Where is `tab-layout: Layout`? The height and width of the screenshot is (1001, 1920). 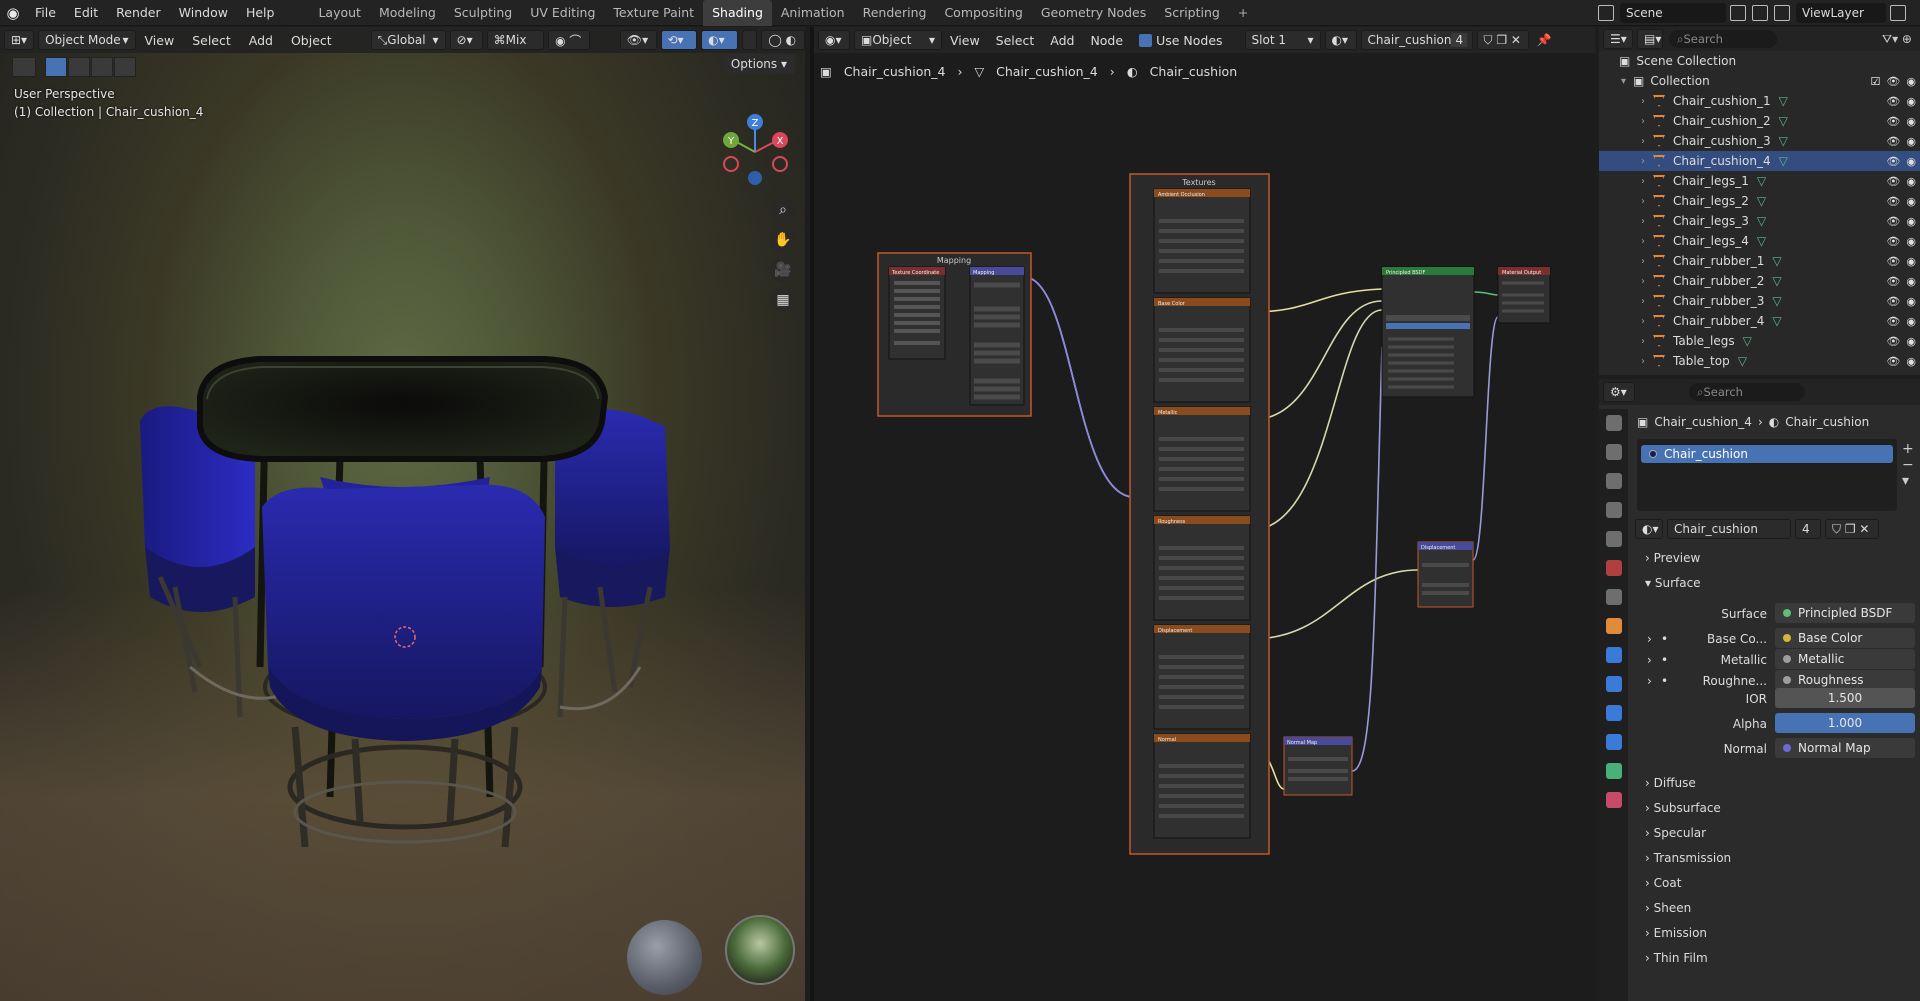
tab-layout: Layout is located at coordinates (339, 13).